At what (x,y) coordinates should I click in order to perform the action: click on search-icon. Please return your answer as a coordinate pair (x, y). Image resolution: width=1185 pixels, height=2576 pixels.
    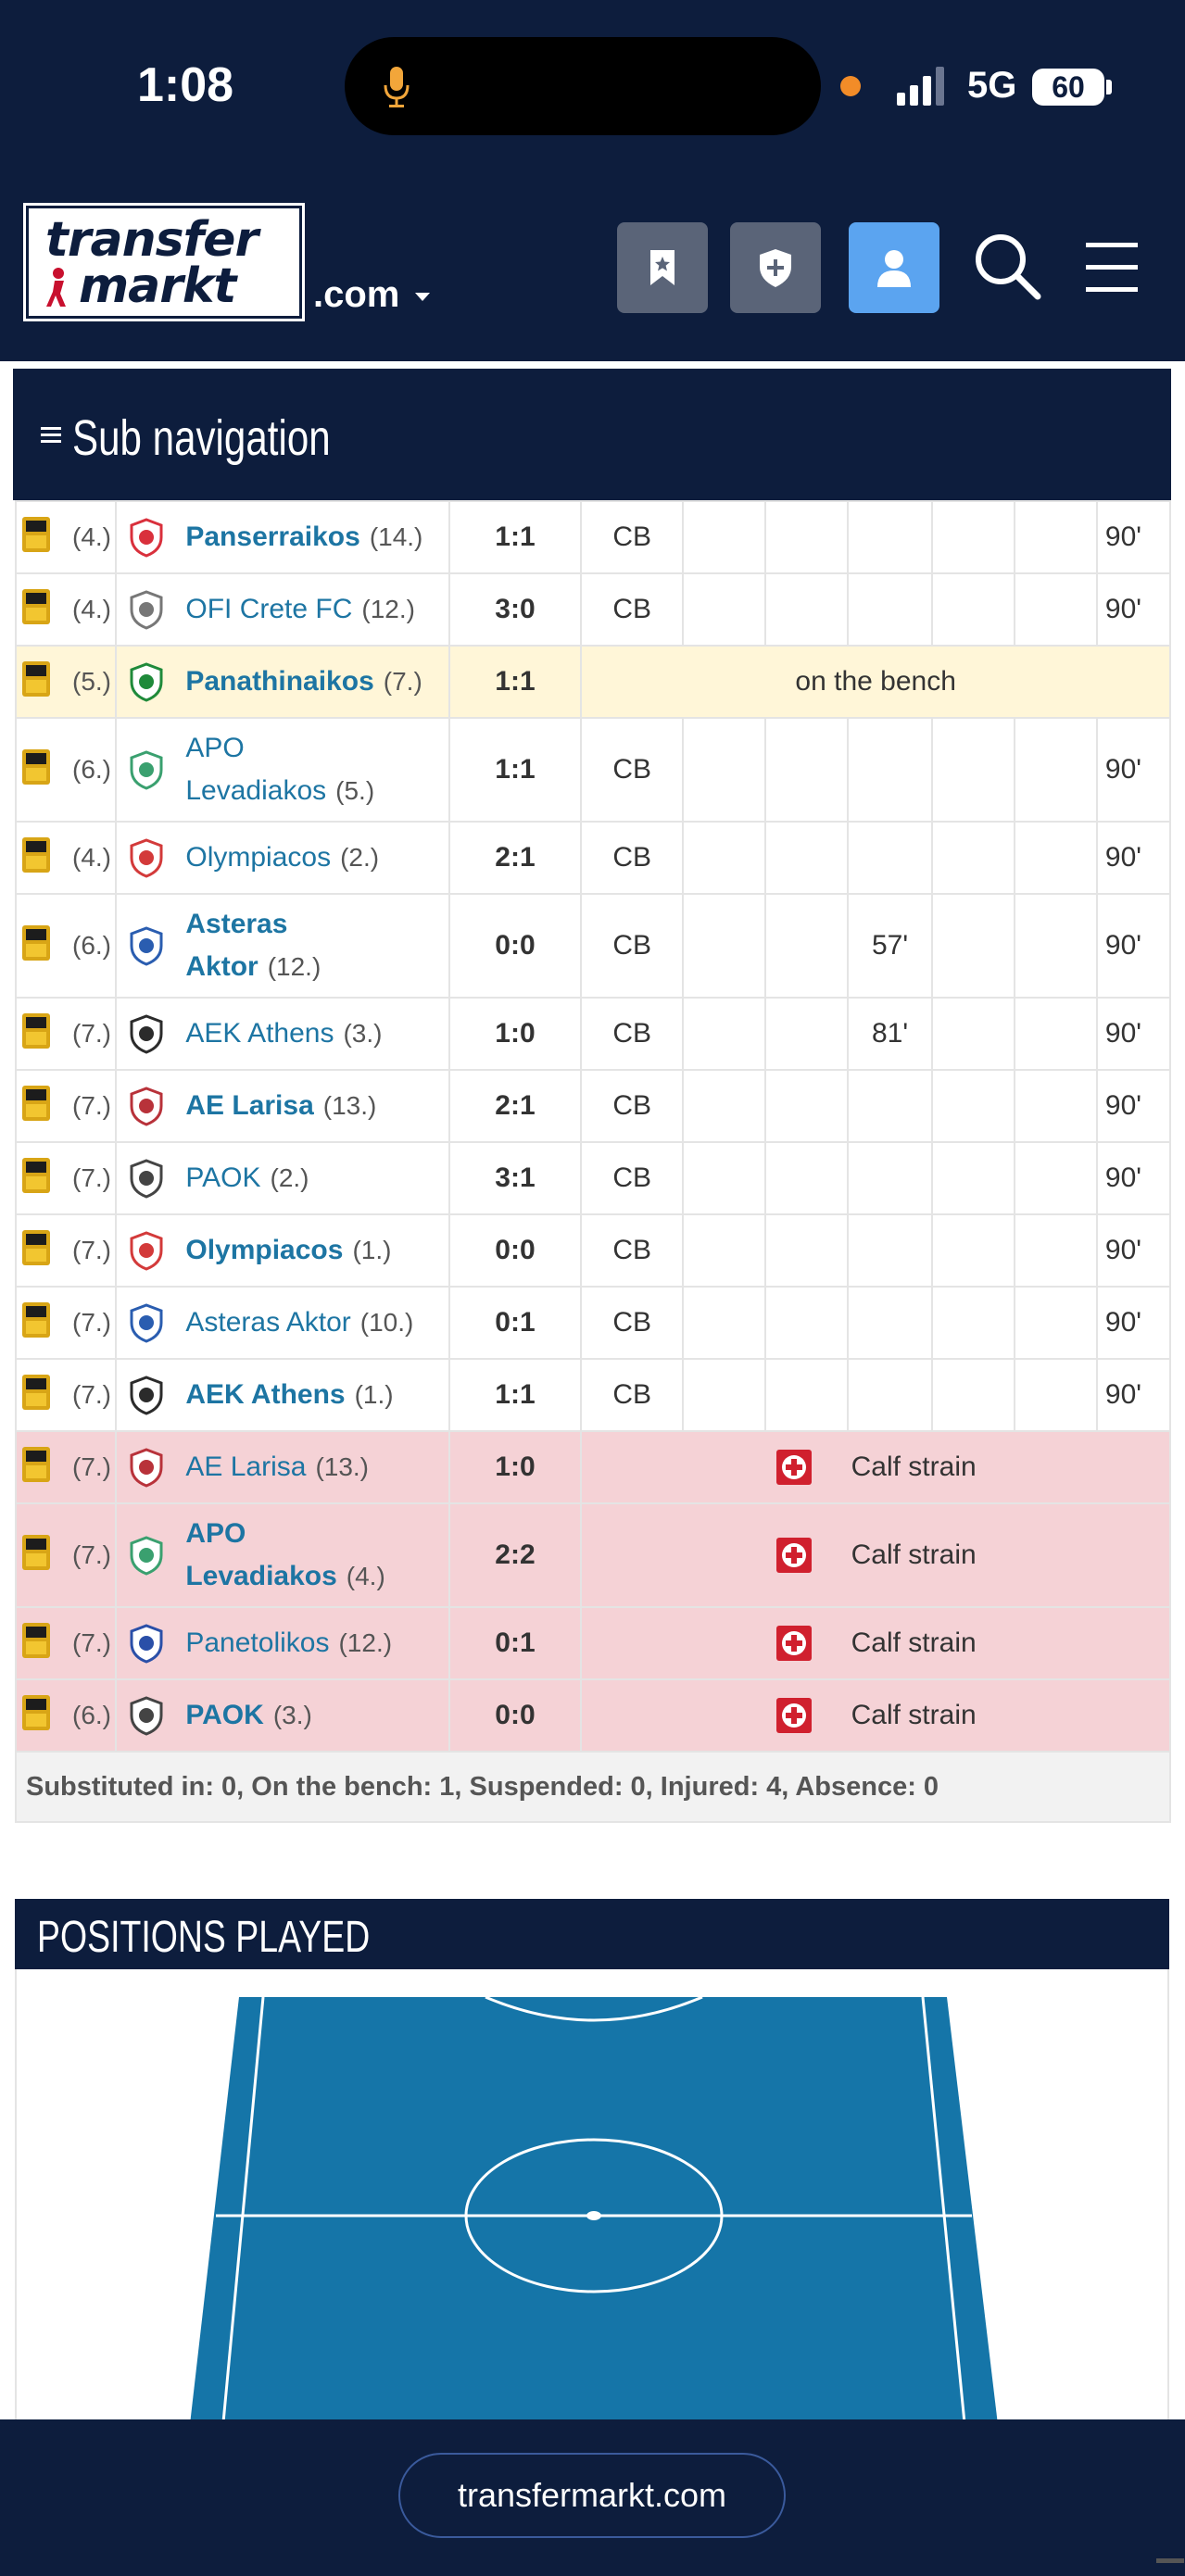
    Looking at the image, I should click on (1008, 267).